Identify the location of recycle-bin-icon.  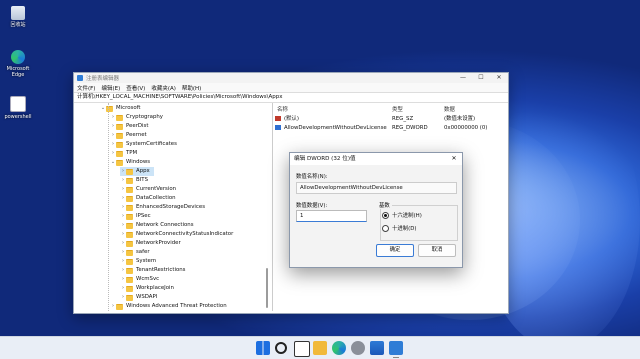
(18, 13).